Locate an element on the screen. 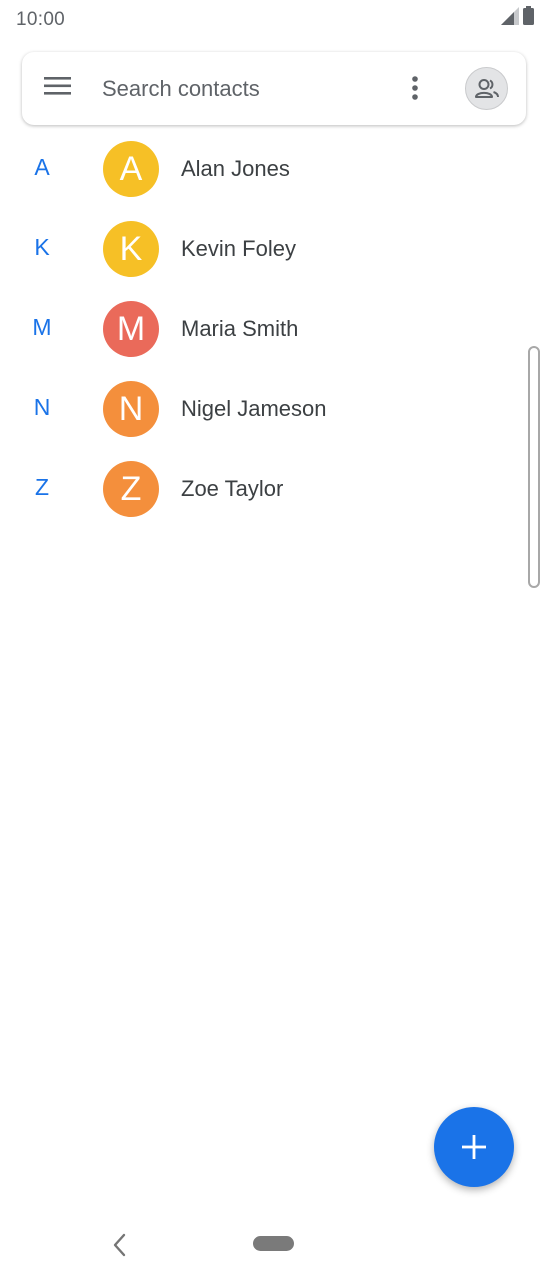  avatar: Z is located at coordinates (131, 489).